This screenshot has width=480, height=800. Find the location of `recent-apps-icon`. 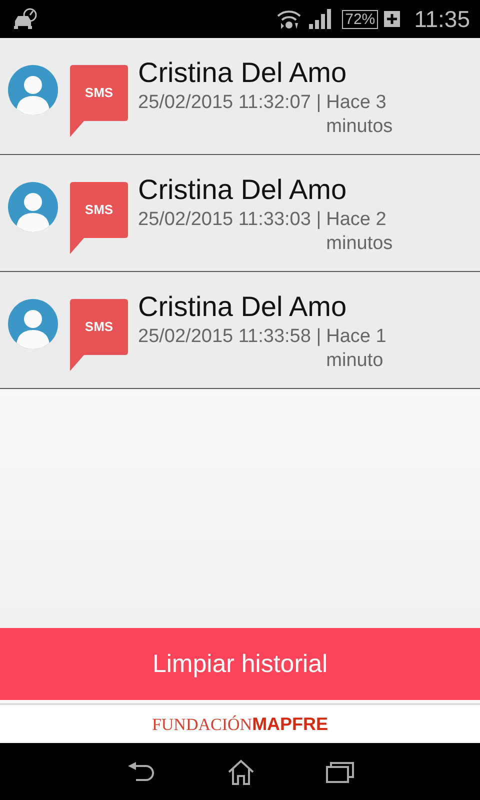

recent-apps-icon is located at coordinates (340, 771).